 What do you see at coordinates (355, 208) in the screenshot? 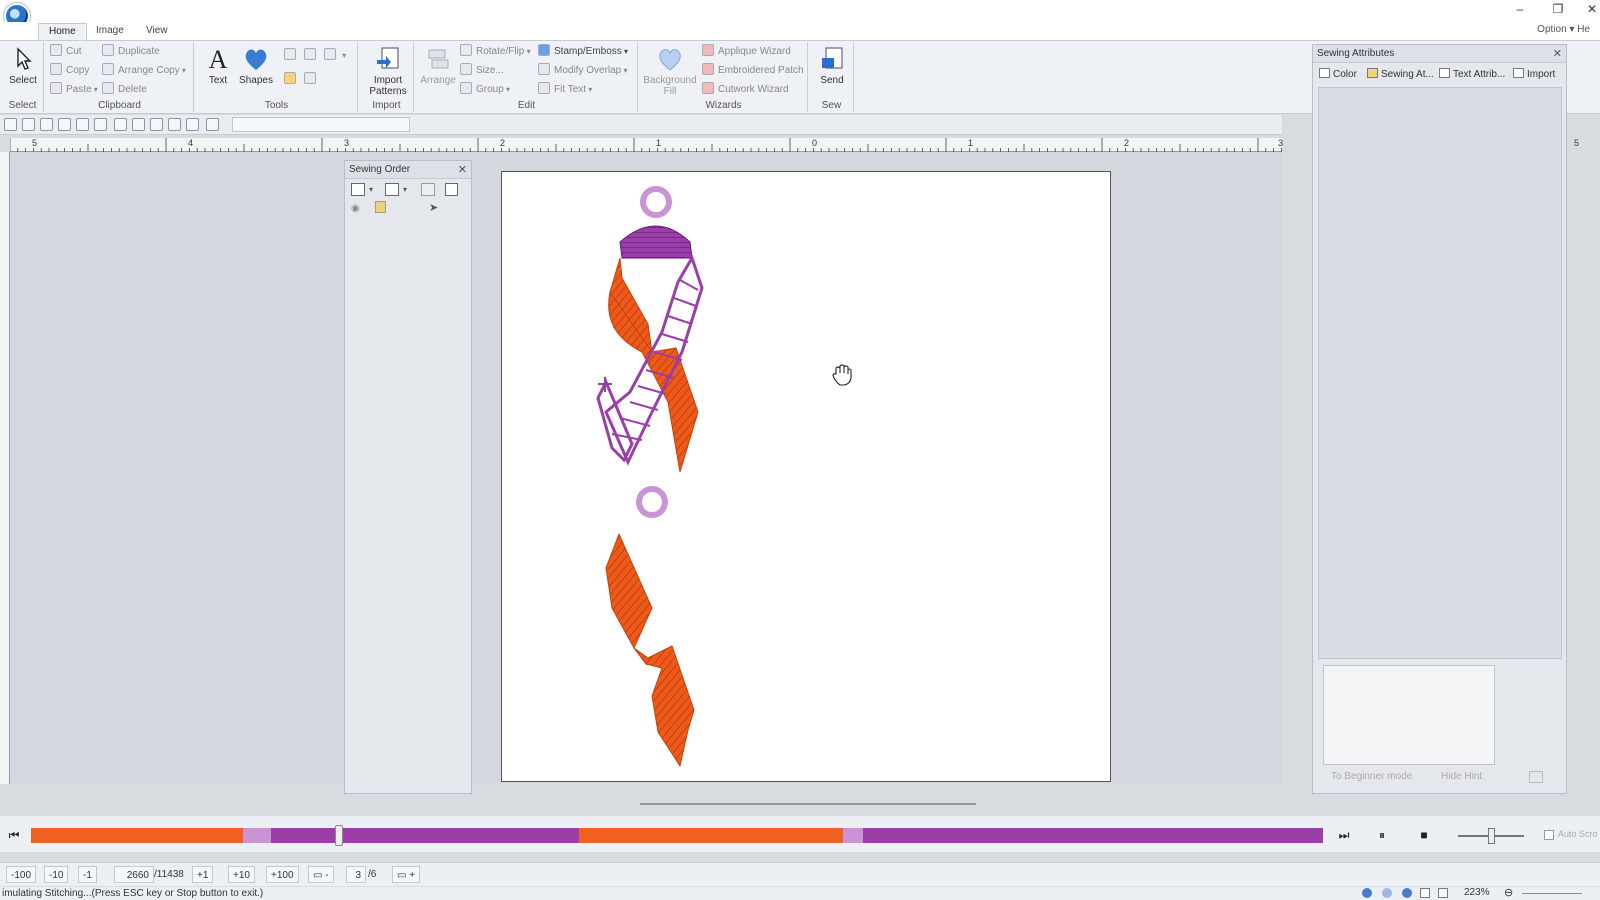
I see `eye-icon: ◉` at bounding box center [355, 208].